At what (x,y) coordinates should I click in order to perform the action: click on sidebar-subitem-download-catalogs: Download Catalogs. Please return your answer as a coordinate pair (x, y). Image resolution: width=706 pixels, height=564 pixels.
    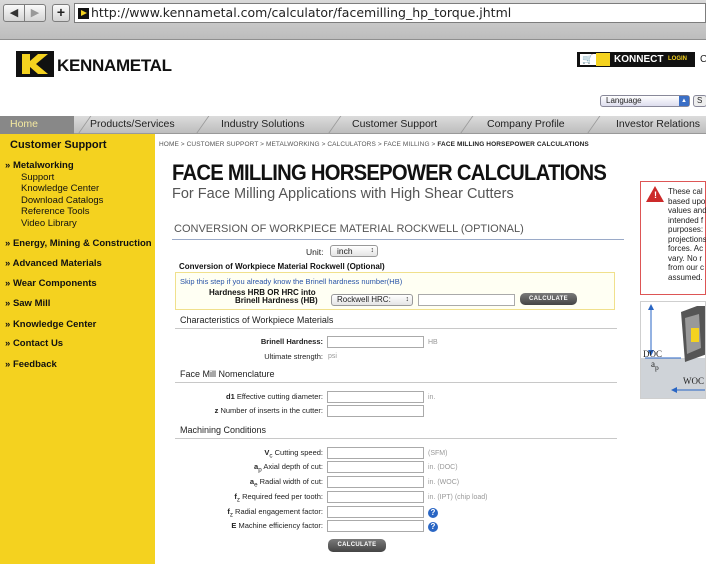
    Looking at the image, I should click on (62, 200).